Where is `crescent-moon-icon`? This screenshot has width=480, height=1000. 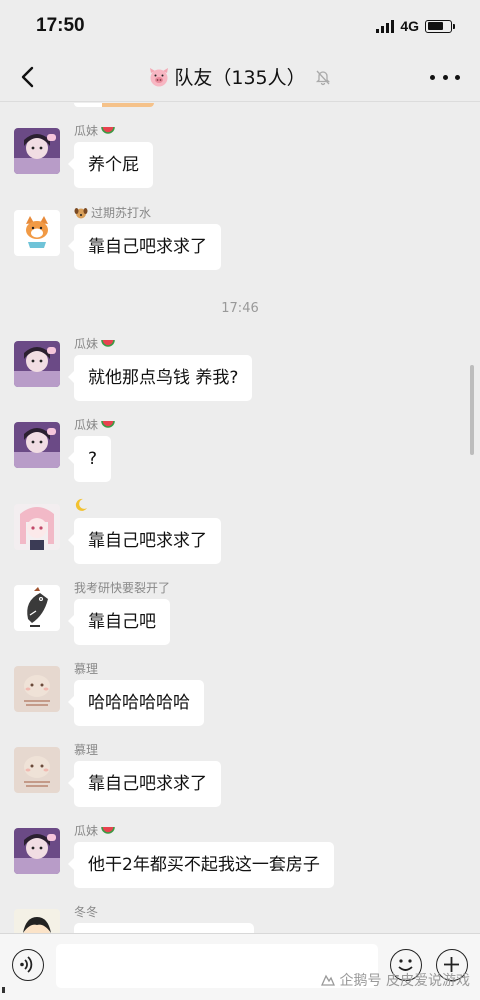 crescent-moon-icon is located at coordinates (81, 504).